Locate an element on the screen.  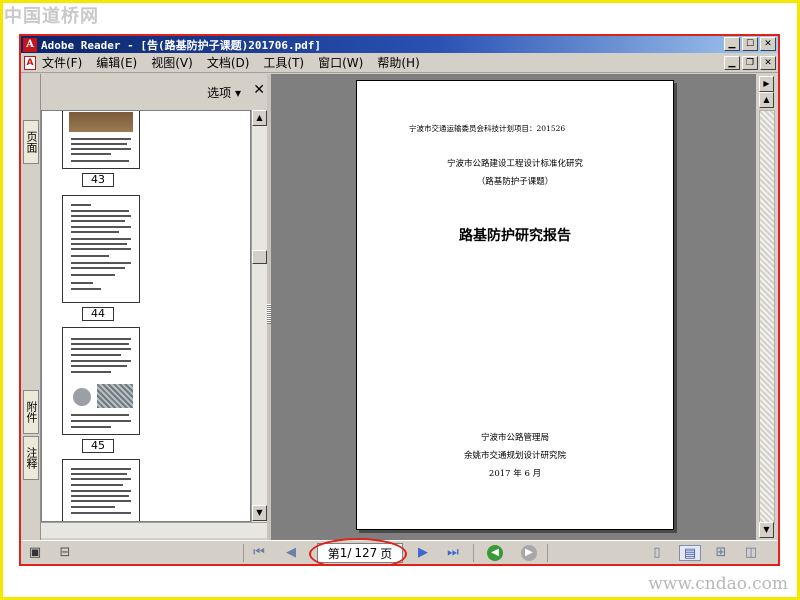
thumbnail-label: 43 is located at coordinates (98, 180).